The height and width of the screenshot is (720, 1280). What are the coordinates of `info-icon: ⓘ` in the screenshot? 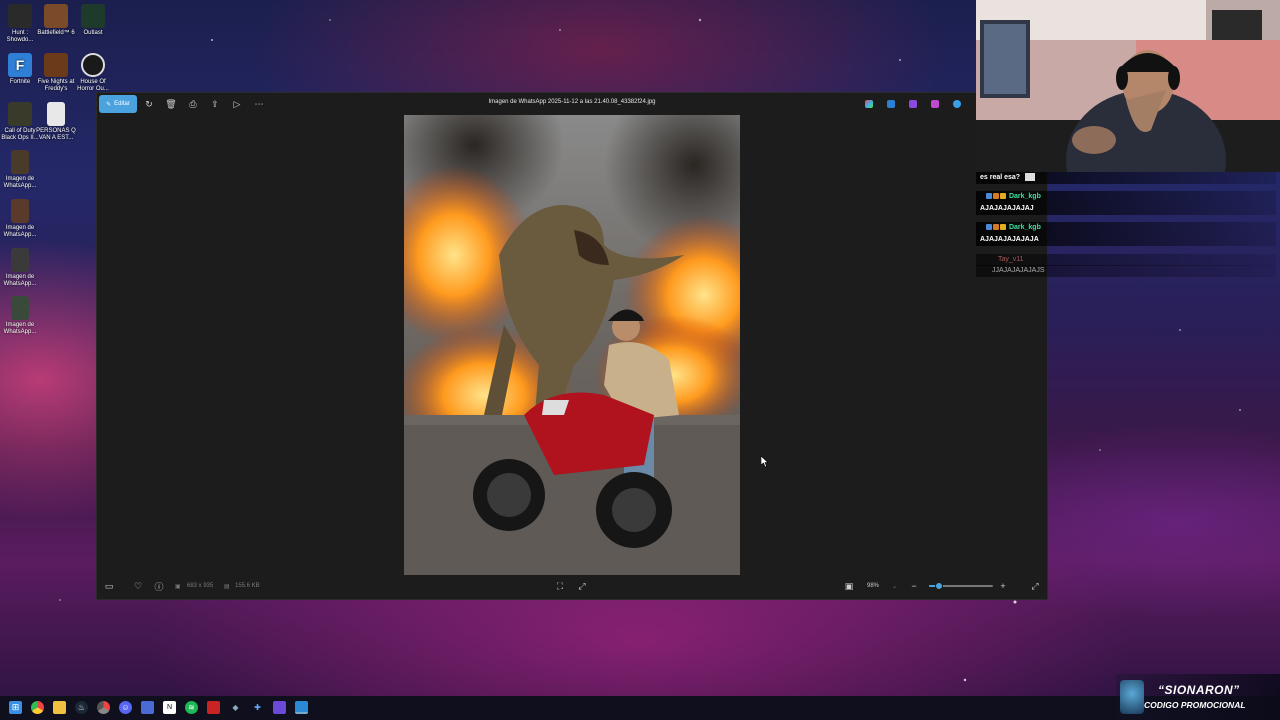 It's located at (159, 586).